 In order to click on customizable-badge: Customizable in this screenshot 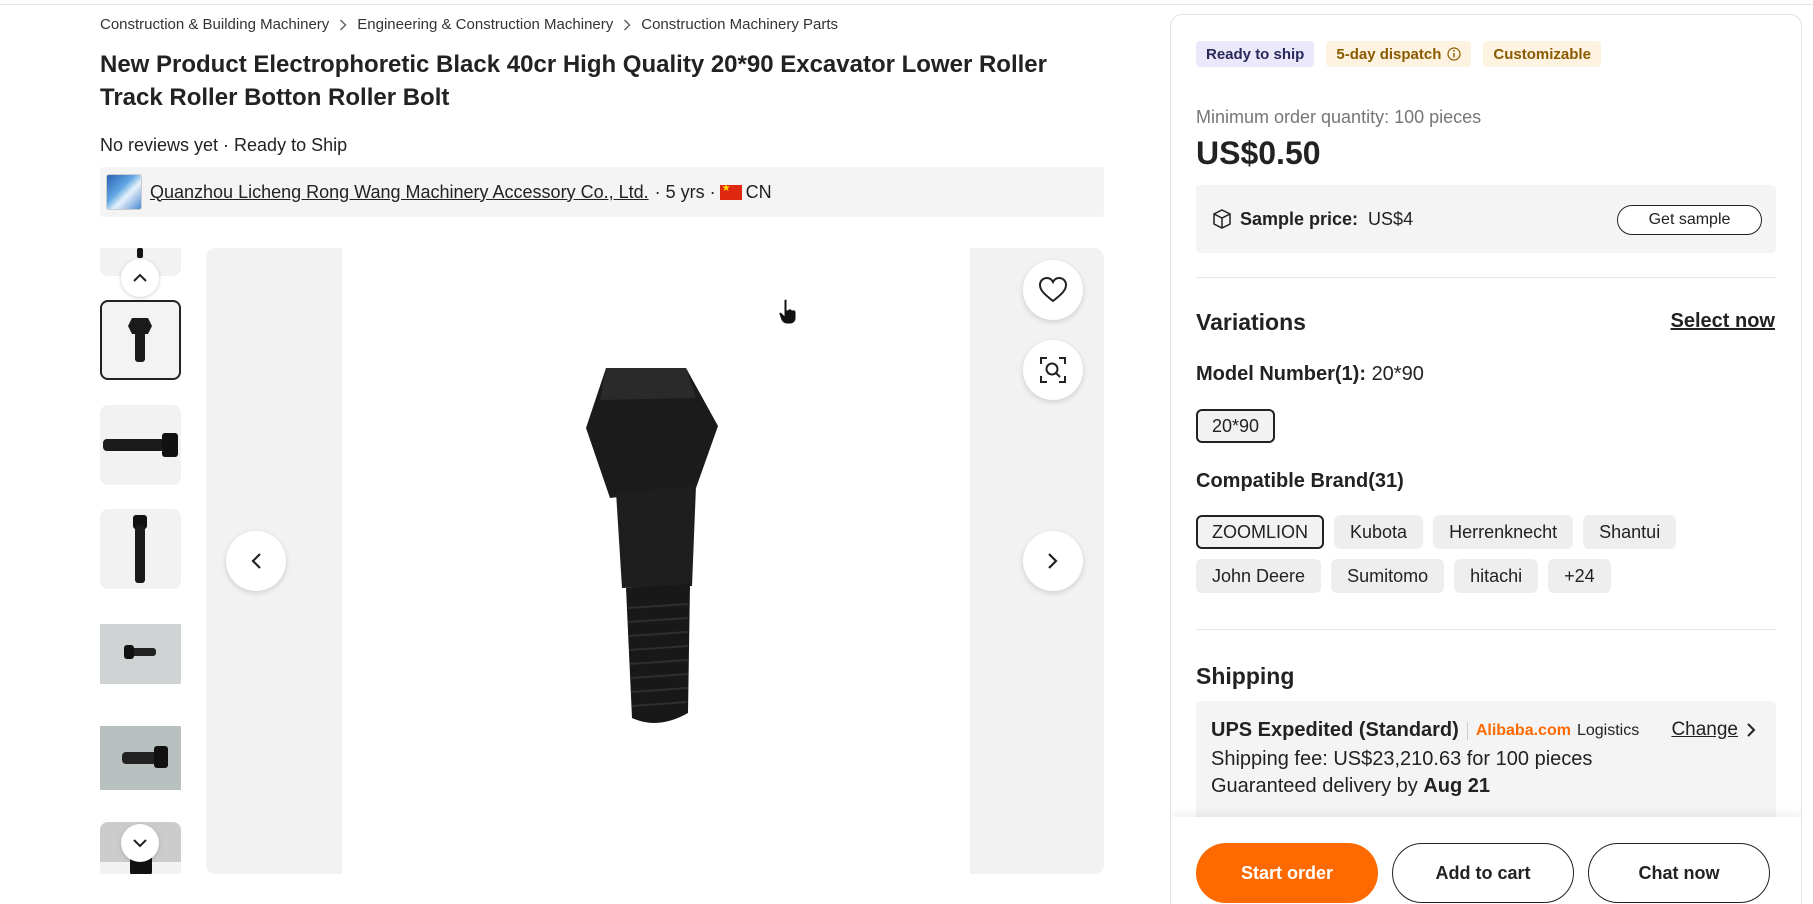, I will do `click(1542, 54)`.